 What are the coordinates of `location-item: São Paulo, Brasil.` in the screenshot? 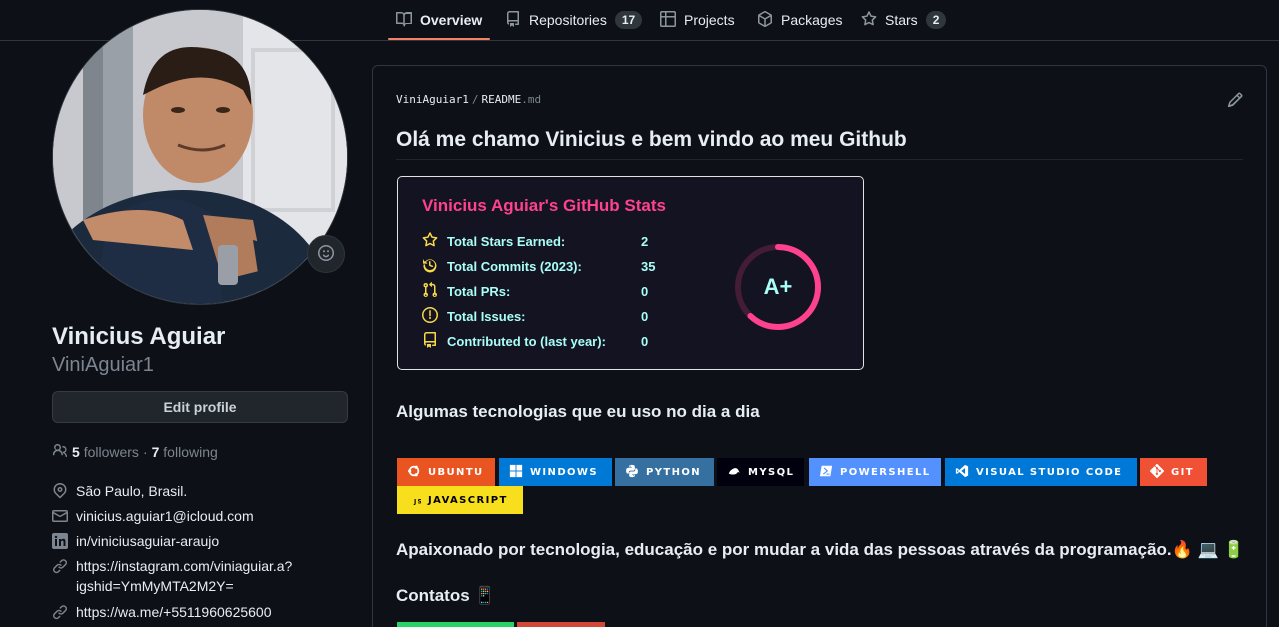 It's located at (119, 492).